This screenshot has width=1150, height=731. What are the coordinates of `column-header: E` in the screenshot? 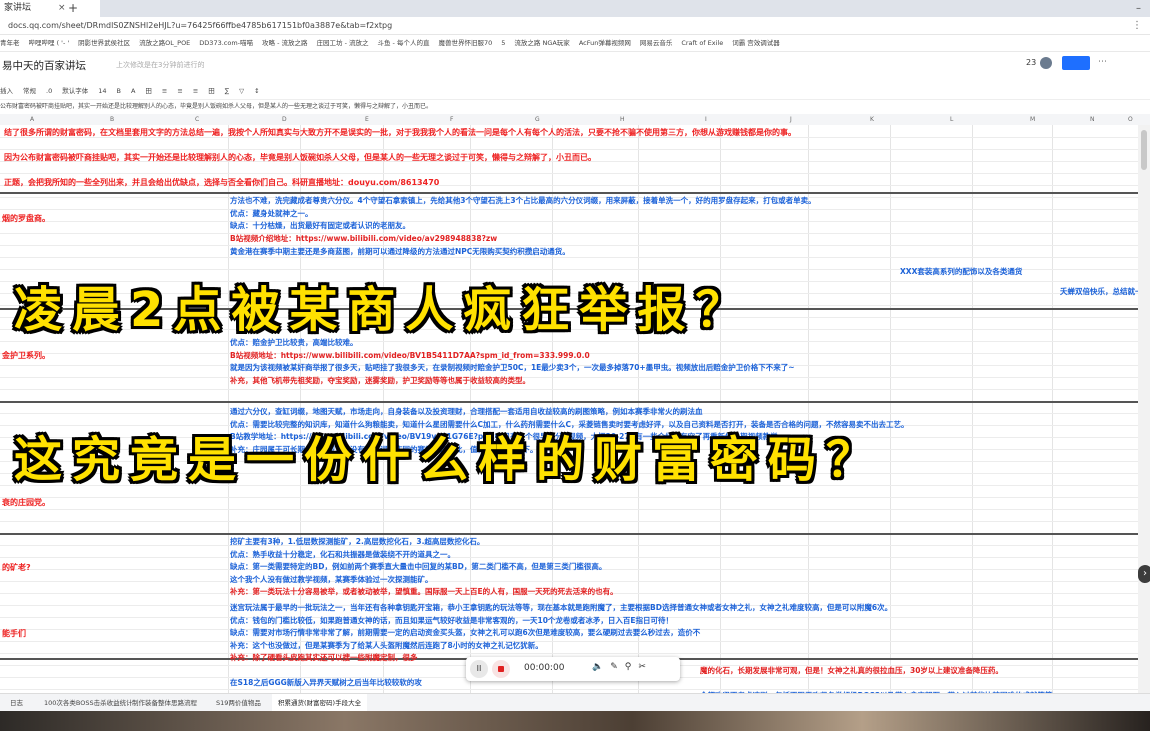 It's located at (367, 119).